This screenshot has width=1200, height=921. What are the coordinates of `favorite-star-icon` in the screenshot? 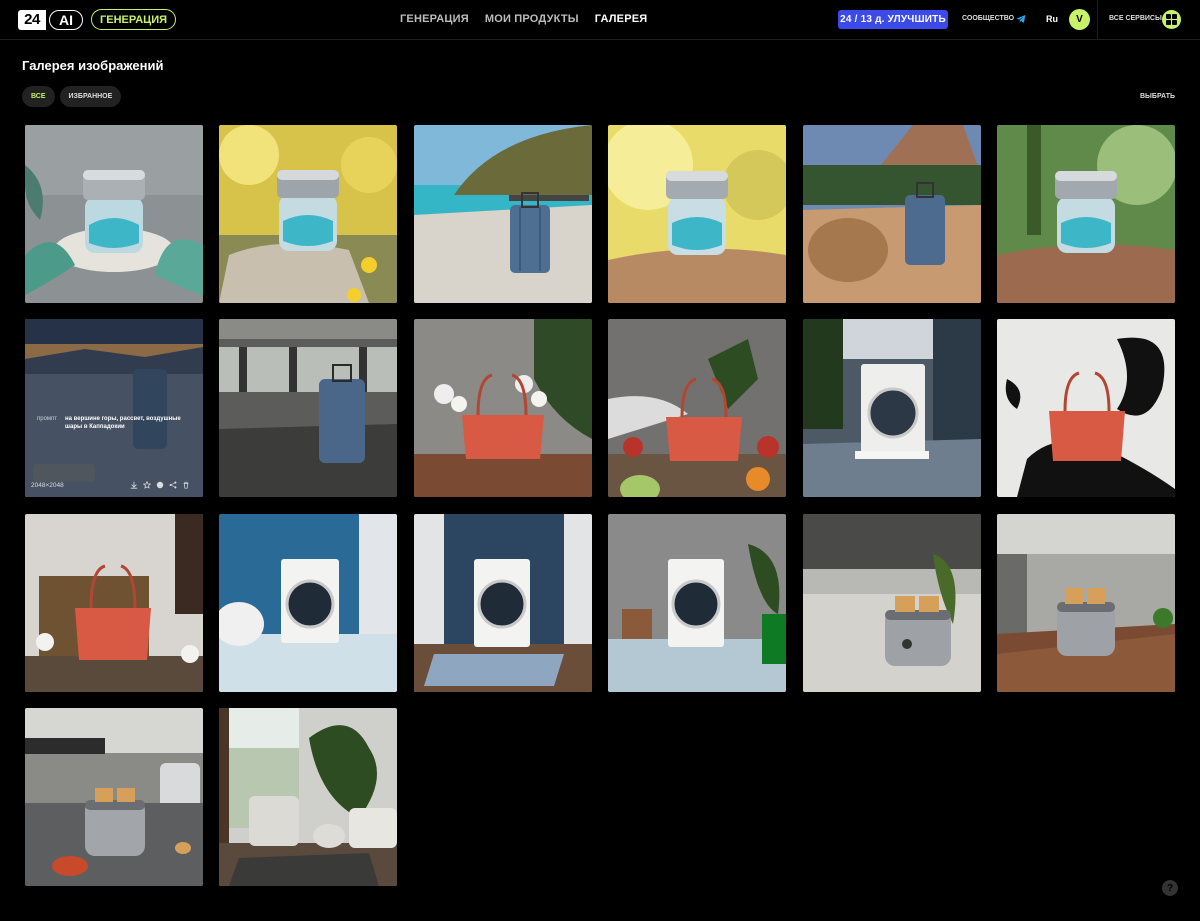 It's located at (146, 484).